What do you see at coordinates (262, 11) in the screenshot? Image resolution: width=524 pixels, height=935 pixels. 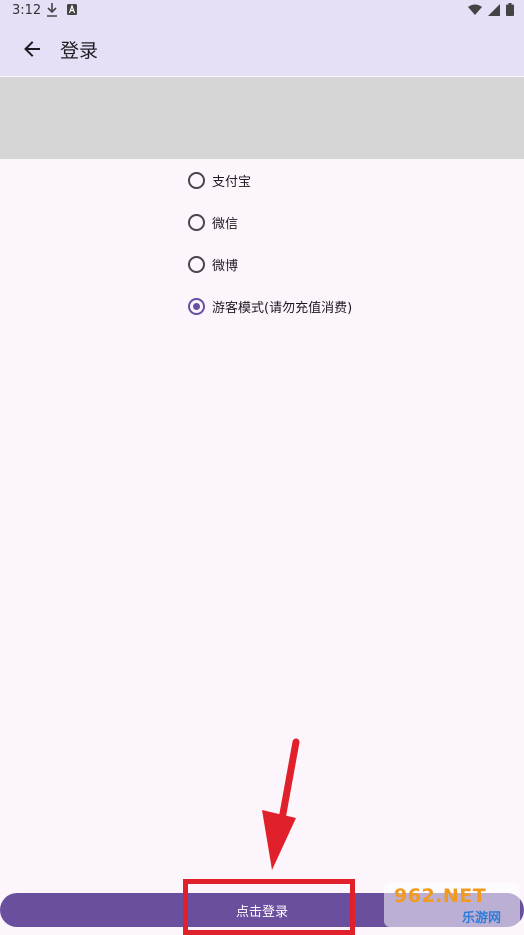 I see `status-bar: 3:12` at bounding box center [262, 11].